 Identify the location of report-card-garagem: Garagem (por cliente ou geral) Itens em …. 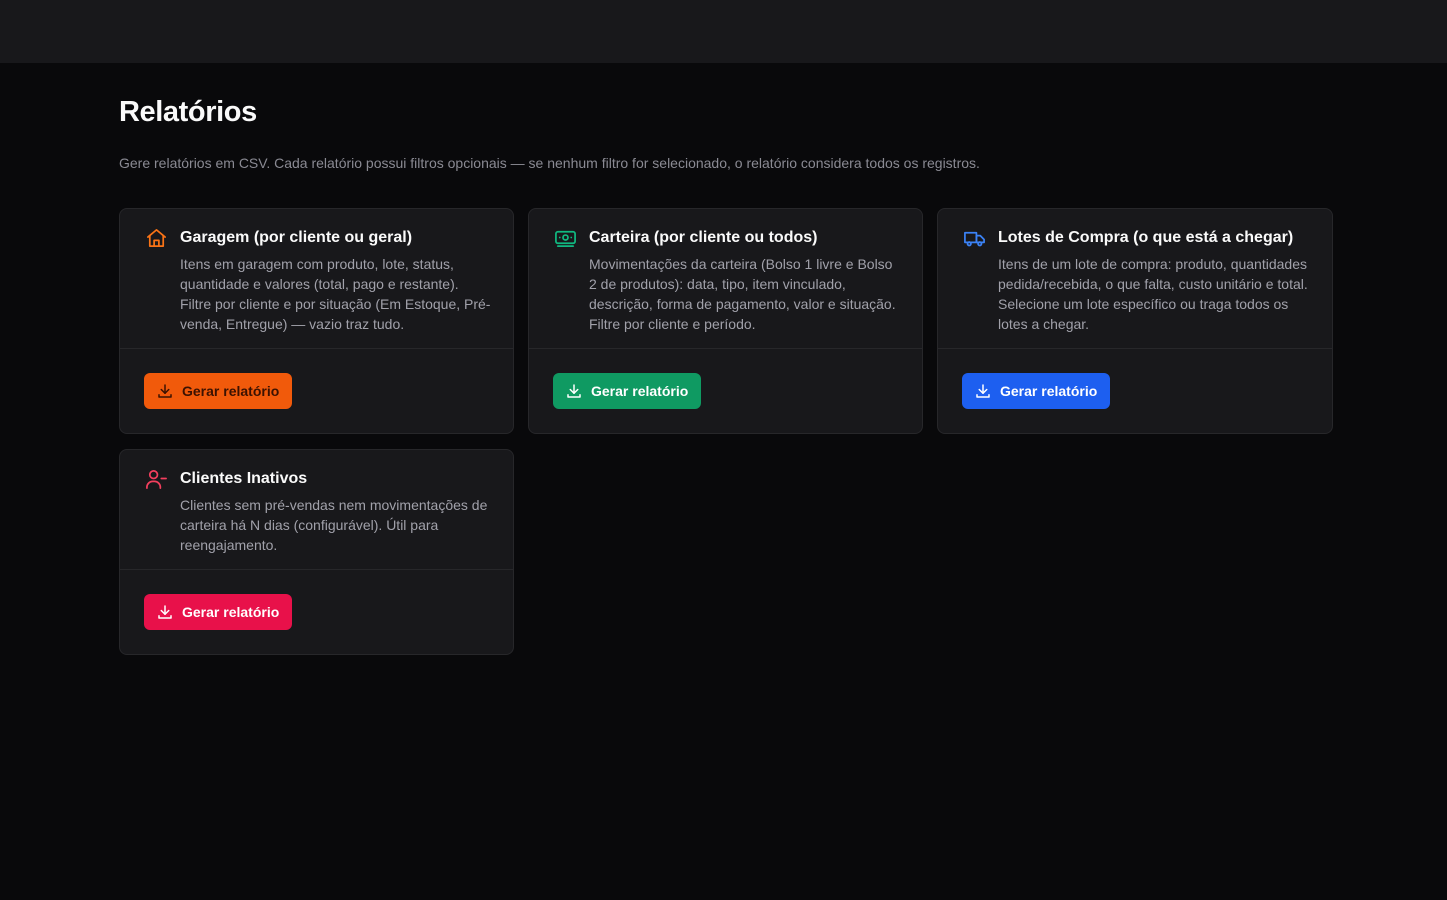
(316, 321).